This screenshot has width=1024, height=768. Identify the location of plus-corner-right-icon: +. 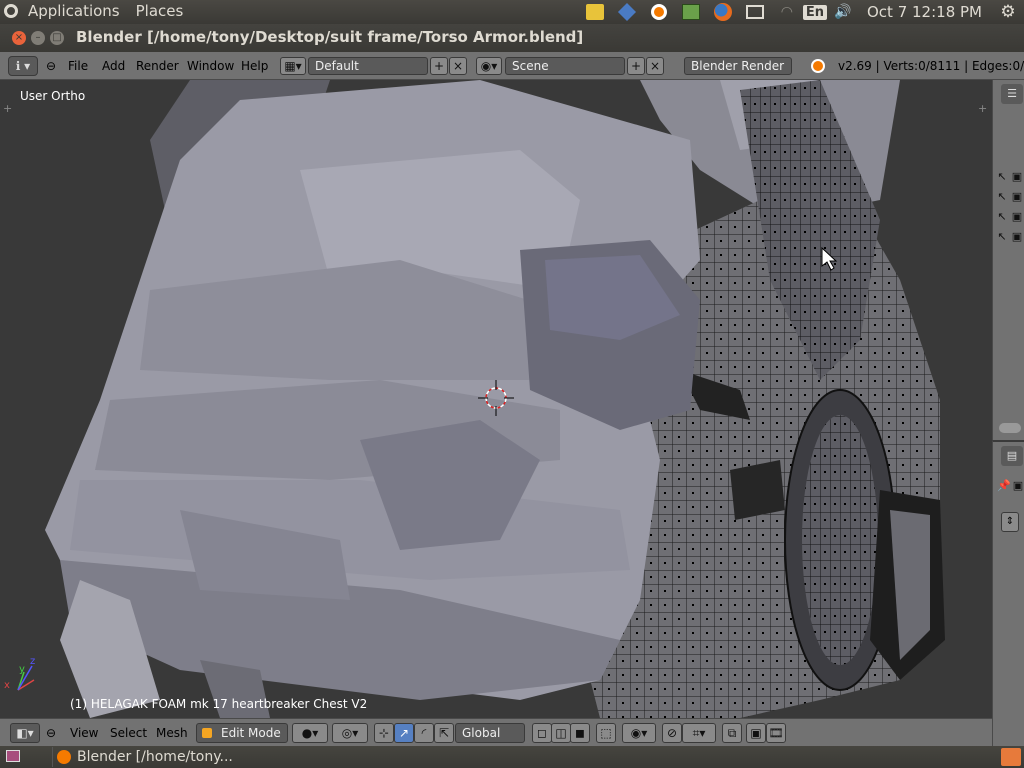
(982, 108).